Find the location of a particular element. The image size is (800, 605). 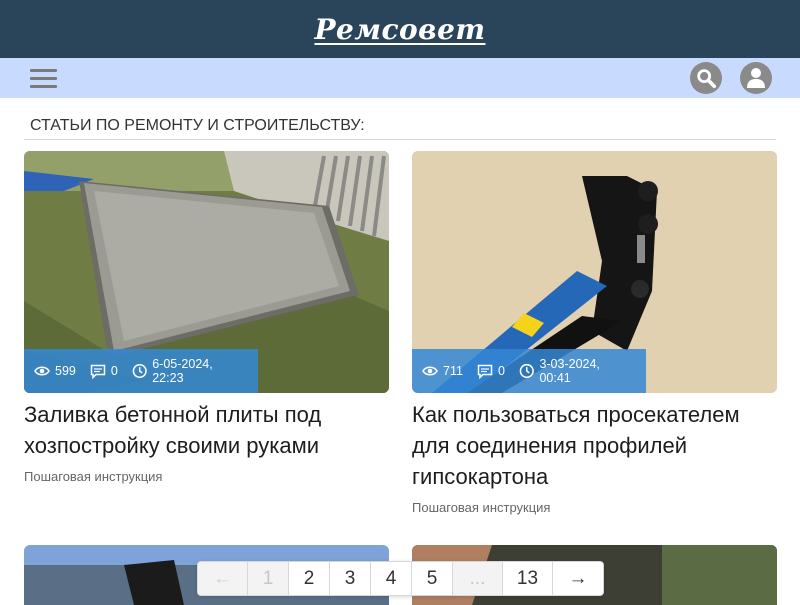

article-date: 3-03-2024, 00:41 is located at coordinates (569, 371).